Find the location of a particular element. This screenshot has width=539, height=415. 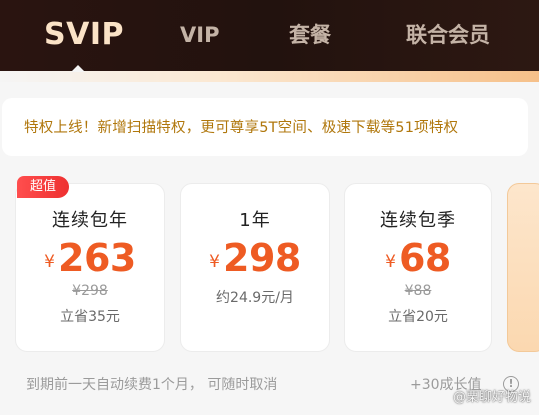

plan-card-annual-auto: 连续包年 ¥263 ¥298 立省35元 is located at coordinates (90, 267).